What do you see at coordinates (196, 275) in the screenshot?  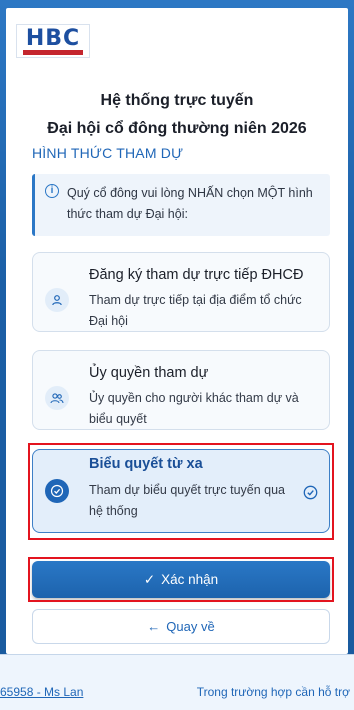 I see `option-title: Đăng ký tham dự trực tiếp ĐHCĐ` at bounding box center [196, 275].